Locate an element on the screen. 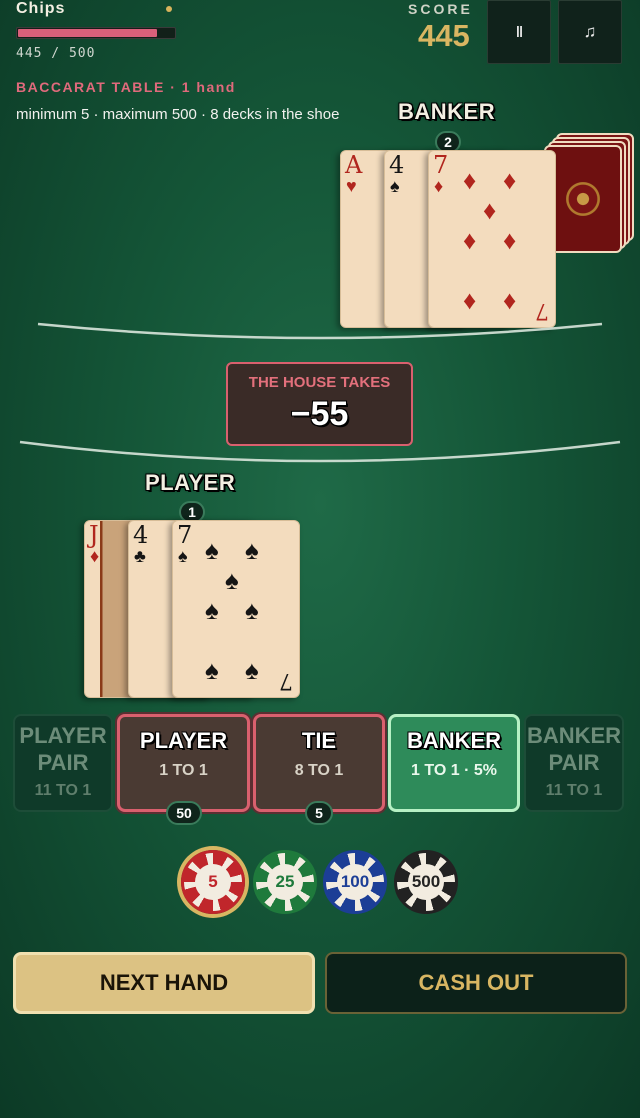  bet-name: TIE is located at coordinates (319, 740).